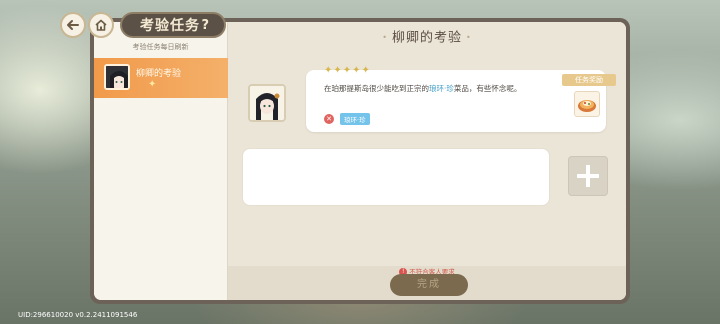 The height and width of the screenshot is (324, 720). Describe the element at coordinates (441, 88) in the screenshot. I see `dialogue-highlight: 琅环·珍` at that location.